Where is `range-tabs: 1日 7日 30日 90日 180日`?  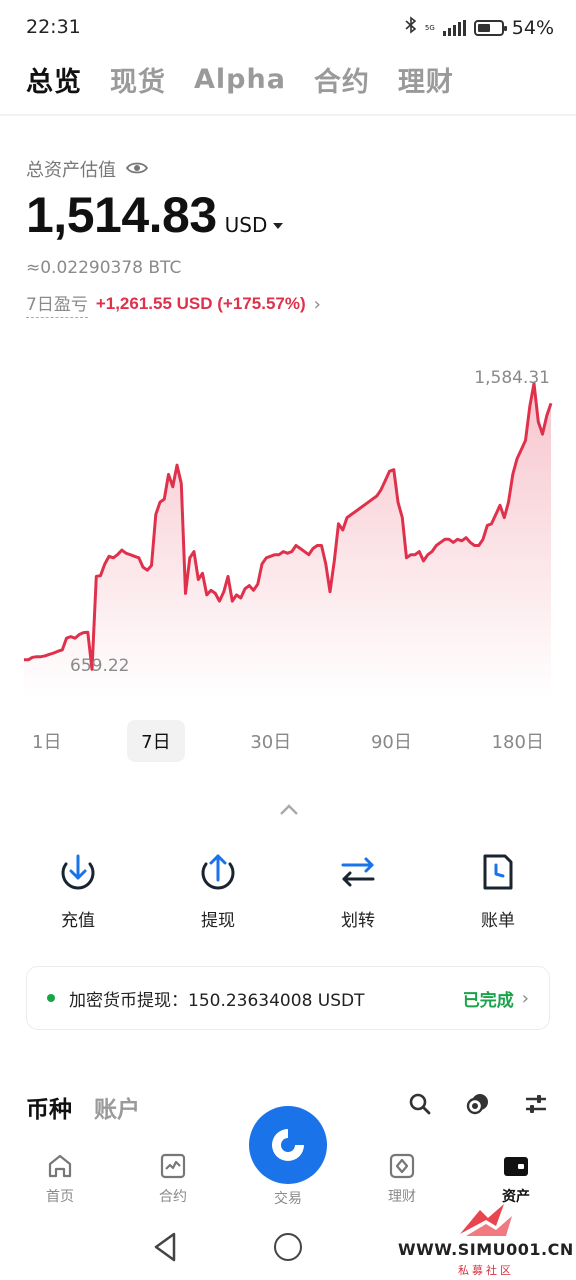 range-tabs: 1日 7日 30日 90日 180日 is located at coordinates (288, 741).